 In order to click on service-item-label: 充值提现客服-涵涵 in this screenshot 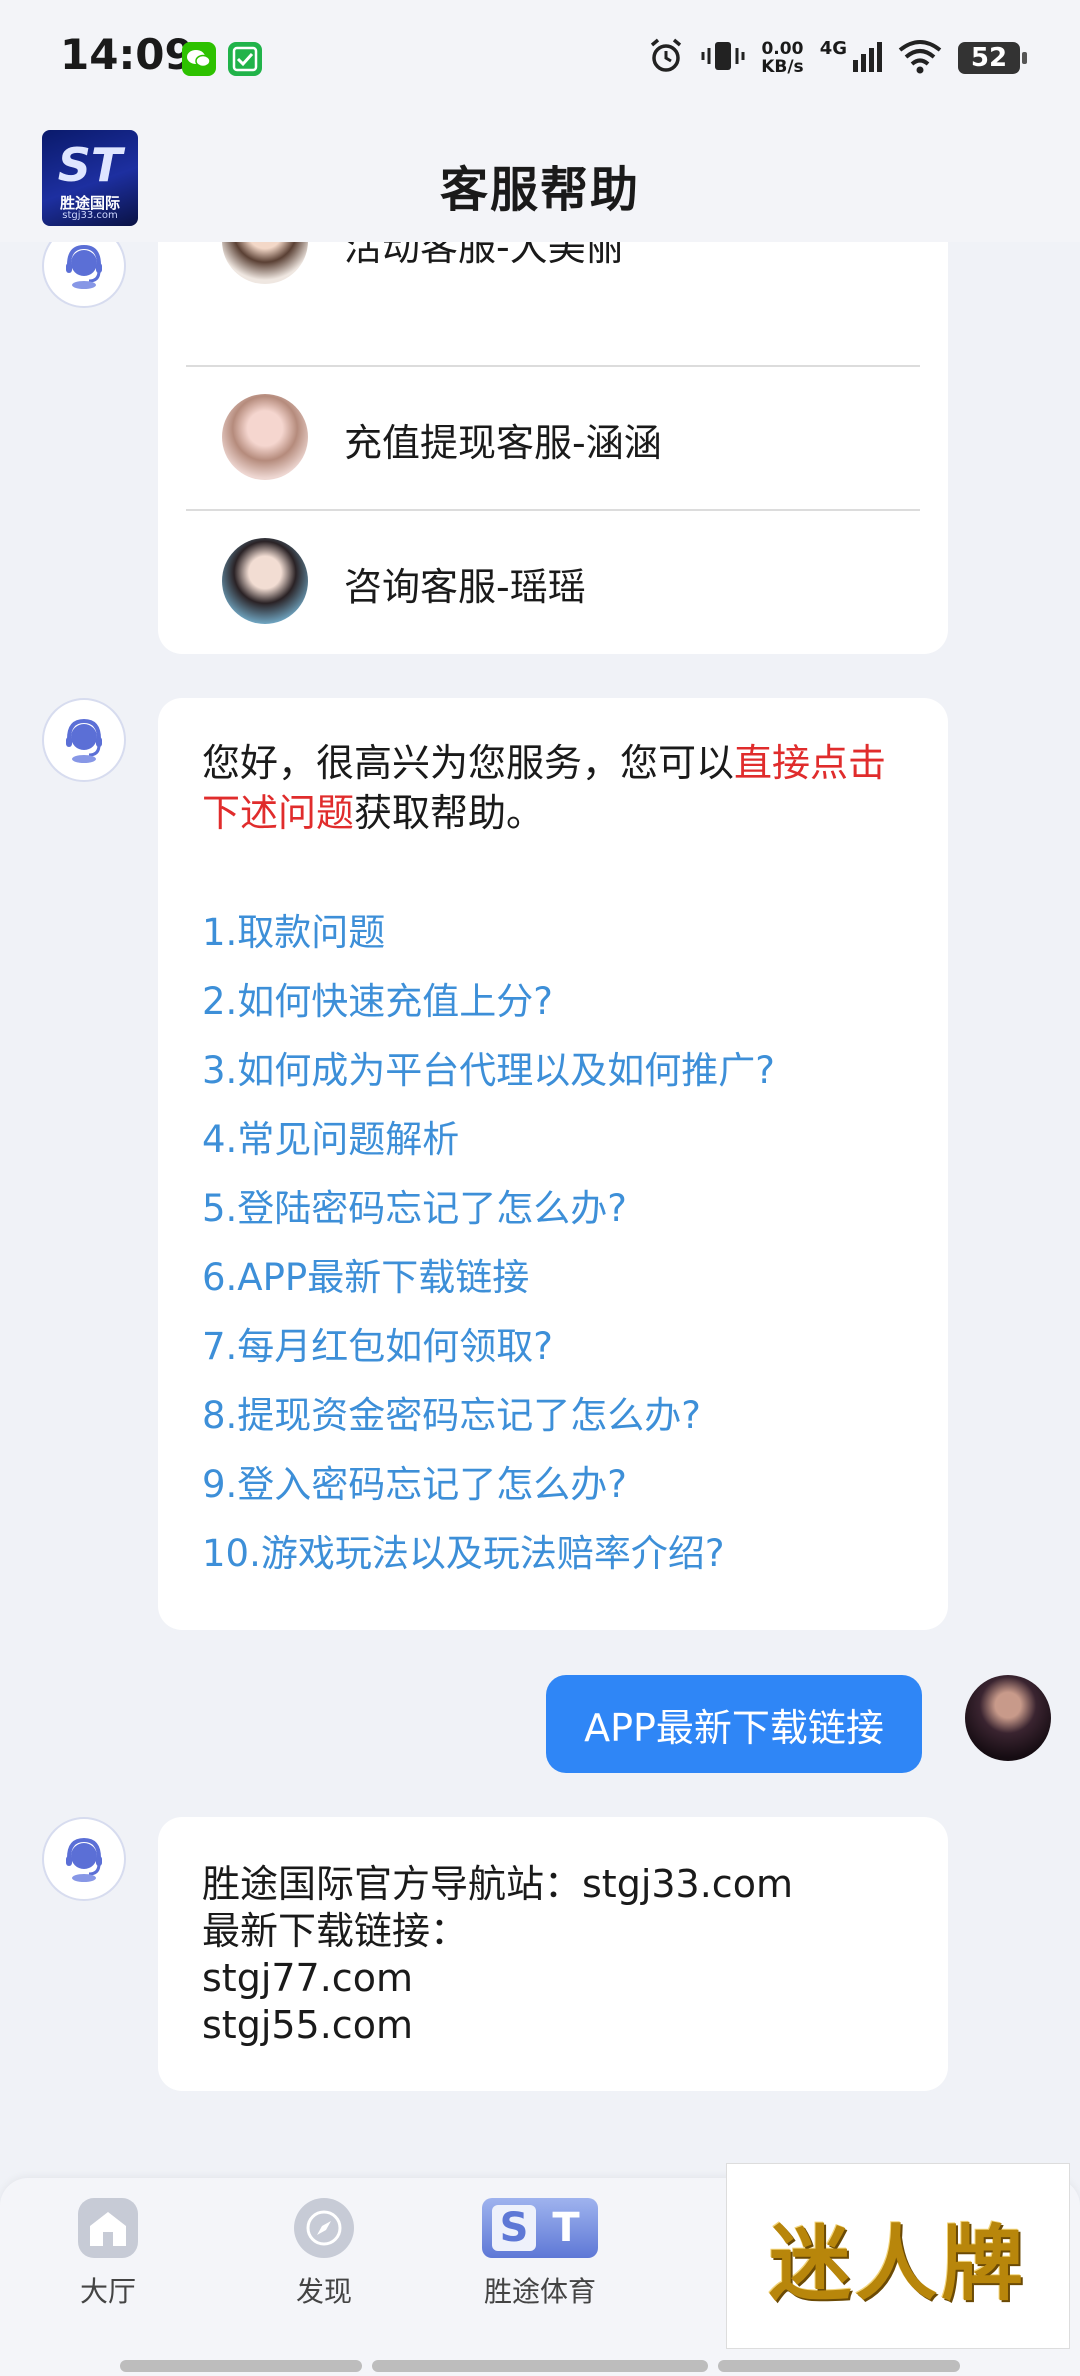, I will do `click(503, 443)`.